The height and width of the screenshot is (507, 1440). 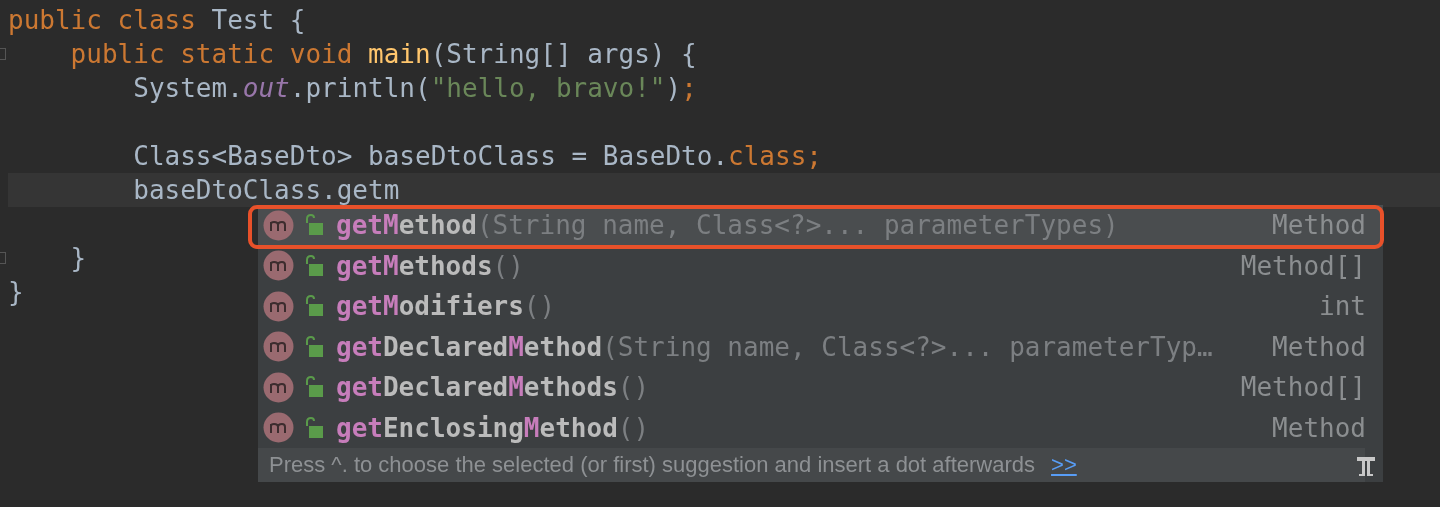 What do you see at coordinates (477, 156) in the screenshot?
I see `code-line: Class<BaseDto> baseDtoClass = BaseDto.class;` at bounding box center [477, 156].